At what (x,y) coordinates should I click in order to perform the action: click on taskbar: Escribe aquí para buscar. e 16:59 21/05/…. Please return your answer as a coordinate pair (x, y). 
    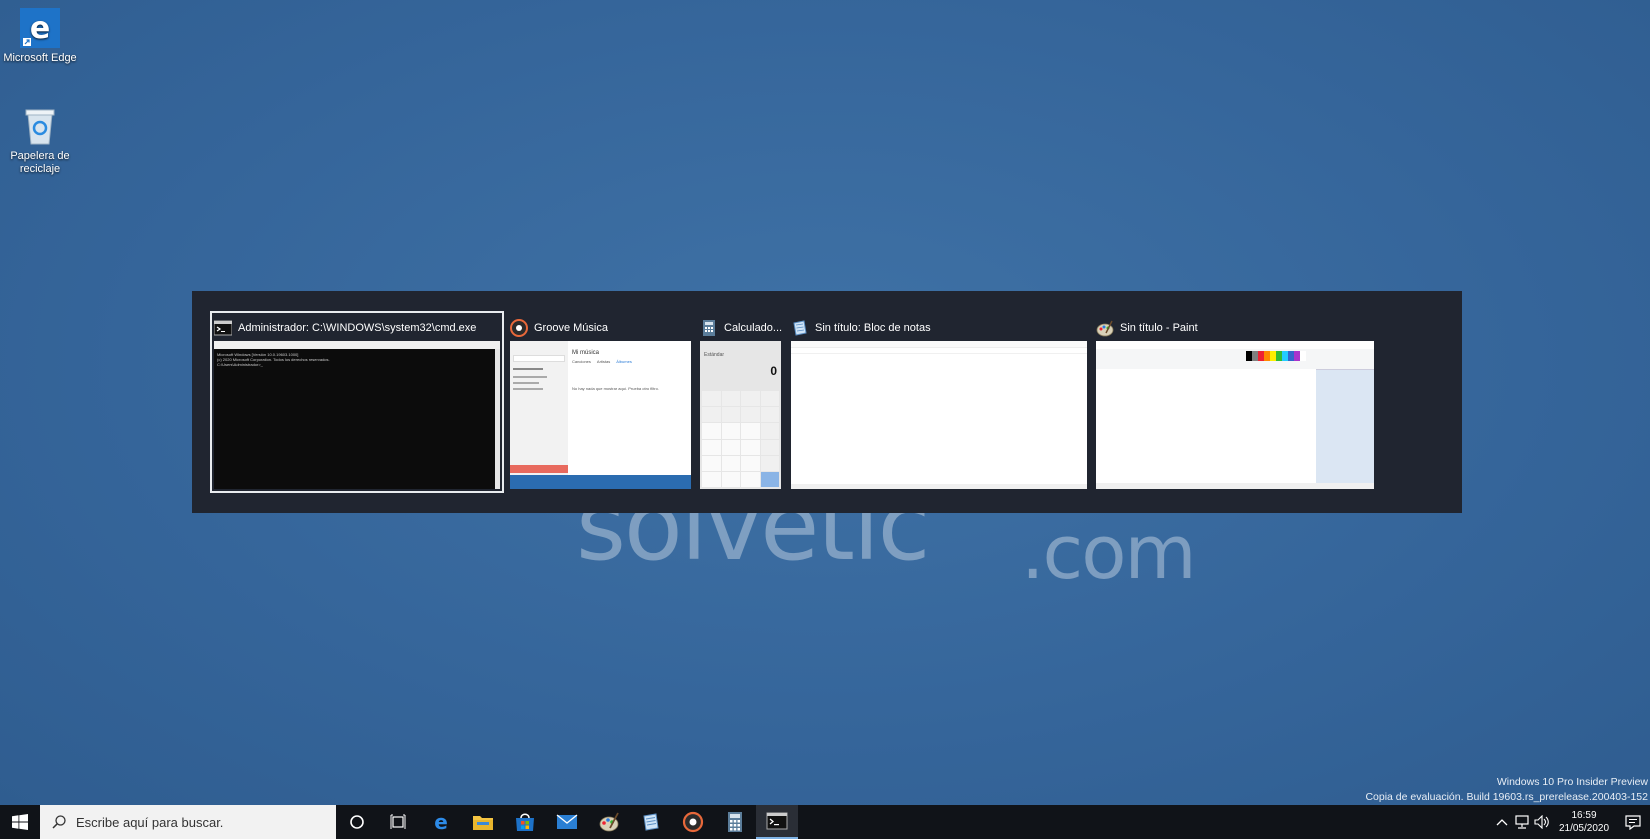
    Looking at the image, I should click on (825, 822).